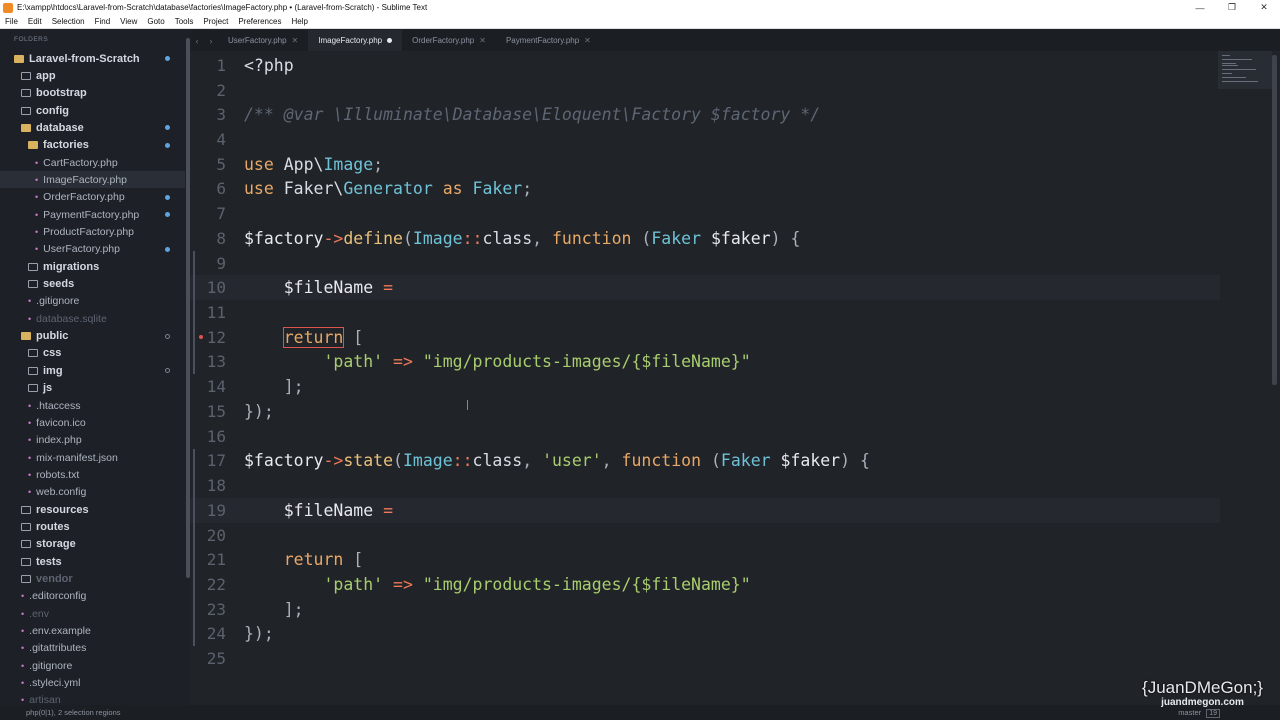  Describe the element at coordinates (51, 284) in the screenshot. I see `sidebar-item-seeds: seeds` at that location.